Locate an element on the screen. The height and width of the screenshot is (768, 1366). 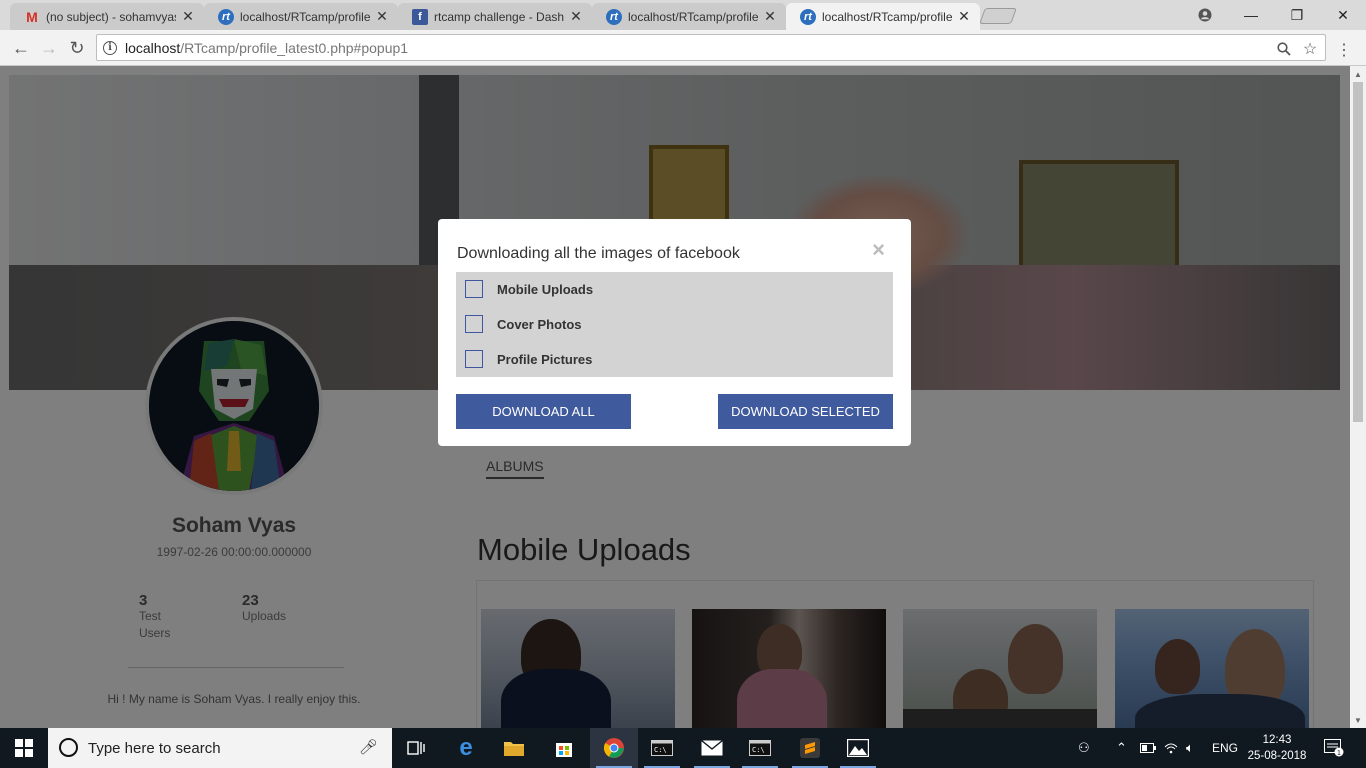
action-center-icon: 1 is located at coordinates (1334, 748).